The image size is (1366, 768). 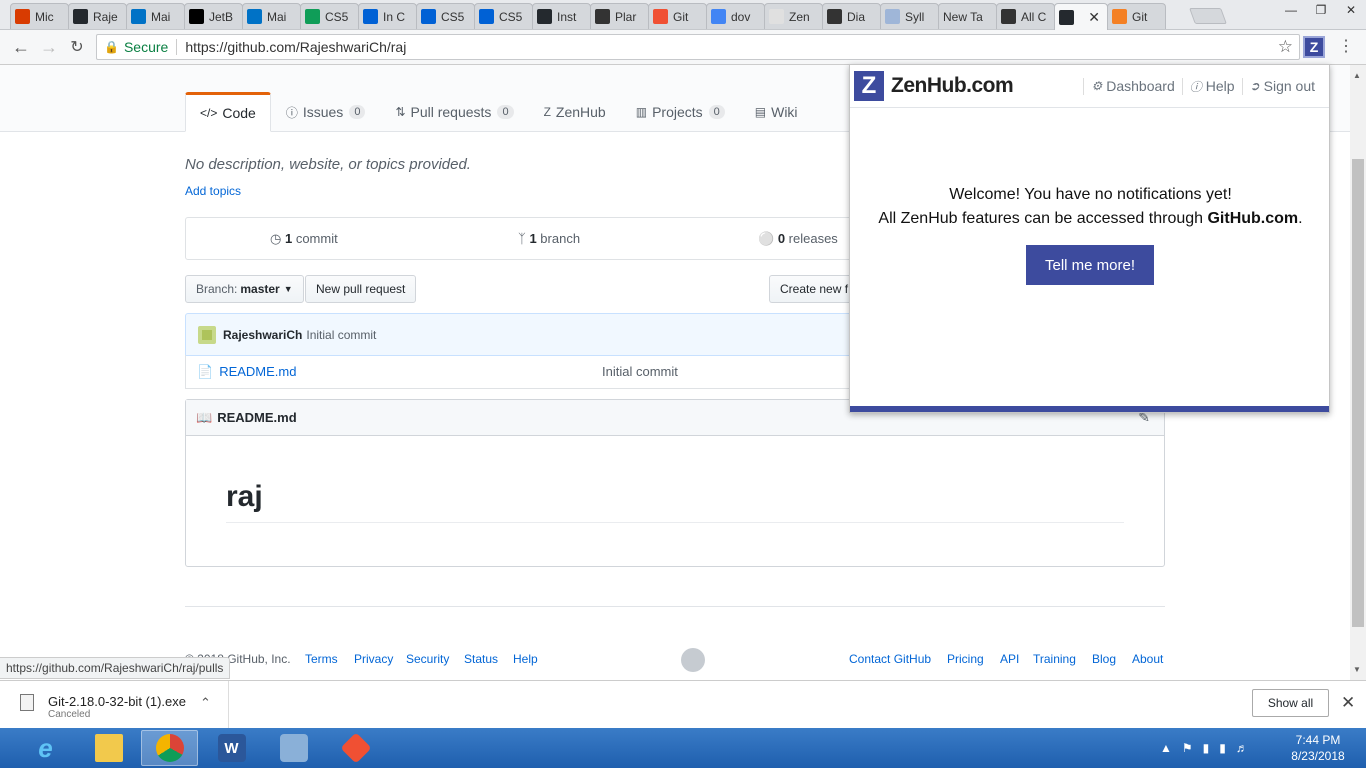 What do you see at coordinates (525, 659) in the screenshot?
I see `footer-help: Help` at bounding box center [525, 659].